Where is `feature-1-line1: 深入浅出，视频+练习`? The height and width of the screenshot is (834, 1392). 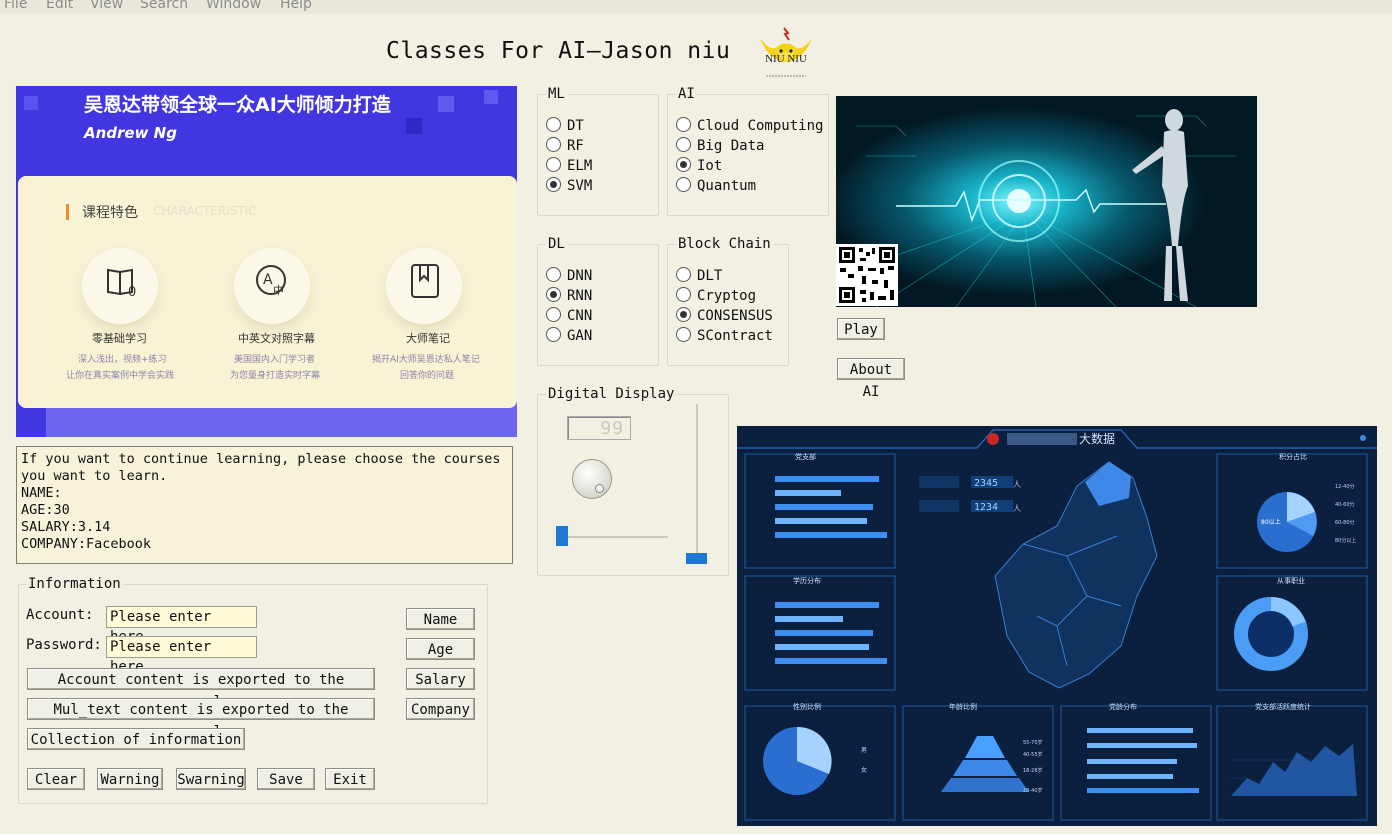
feature-1-line1: 深入浅出，视频+练习 is located at coordinates (122, 360).